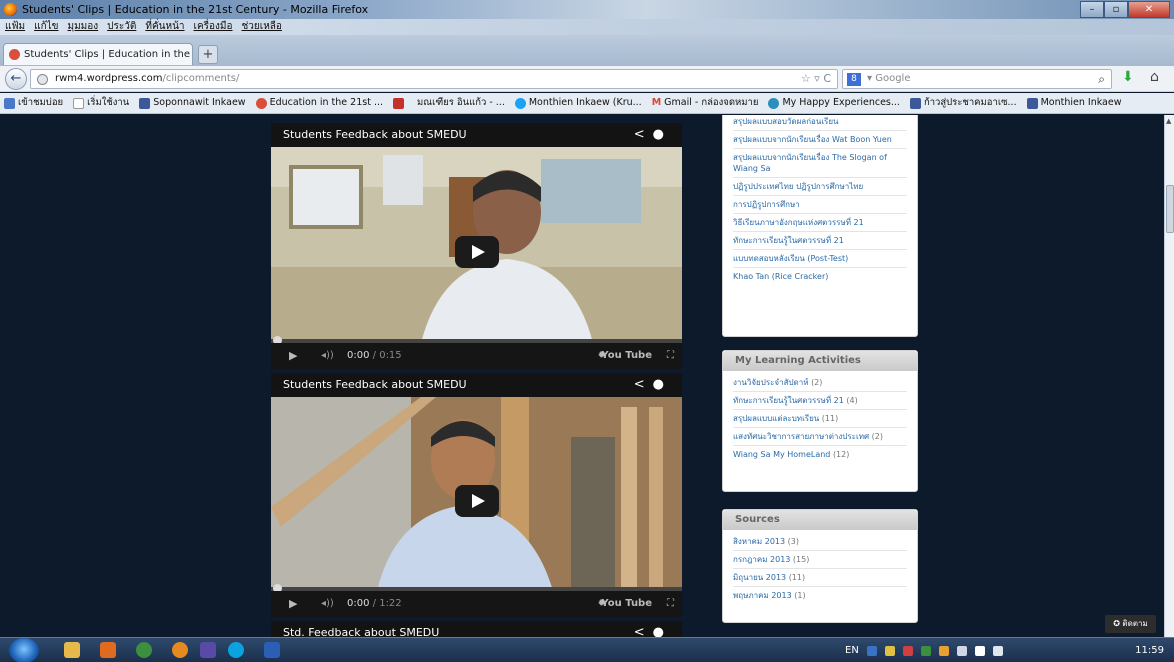 The height and width of the screenshot is (662, 1174). I want to click on chrome-icon, so click(144, 650).